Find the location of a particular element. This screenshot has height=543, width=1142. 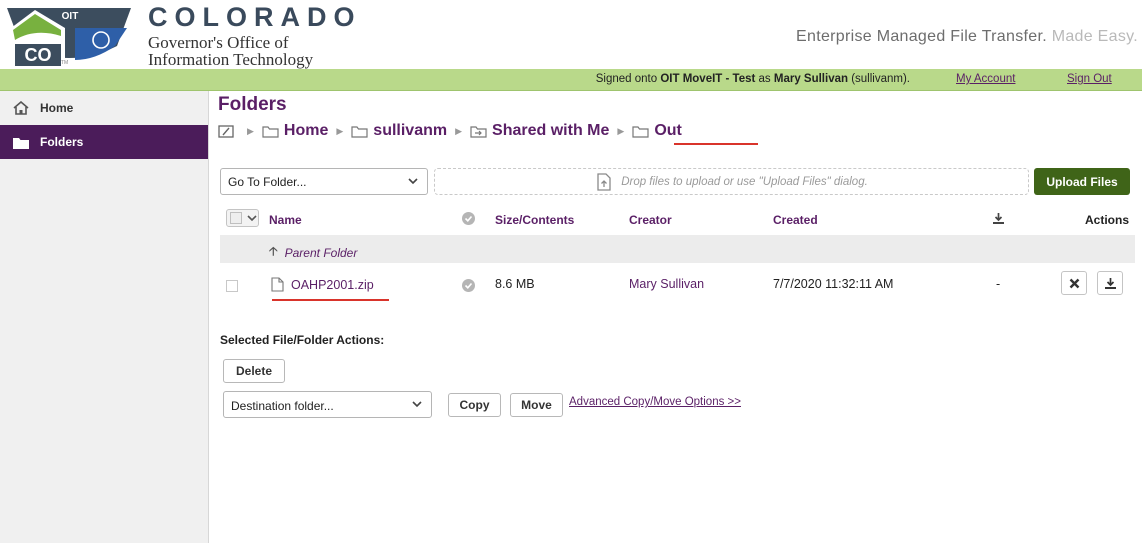

delete-button: Delete is located at coordinates (254, 371).